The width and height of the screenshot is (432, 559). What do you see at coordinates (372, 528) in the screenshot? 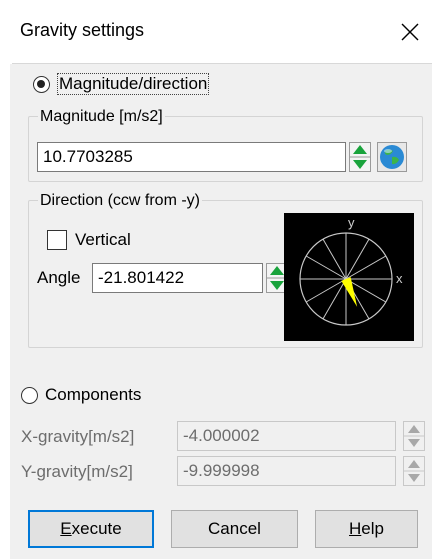
I see `help-label: elp` at bounding box center [372, 528].